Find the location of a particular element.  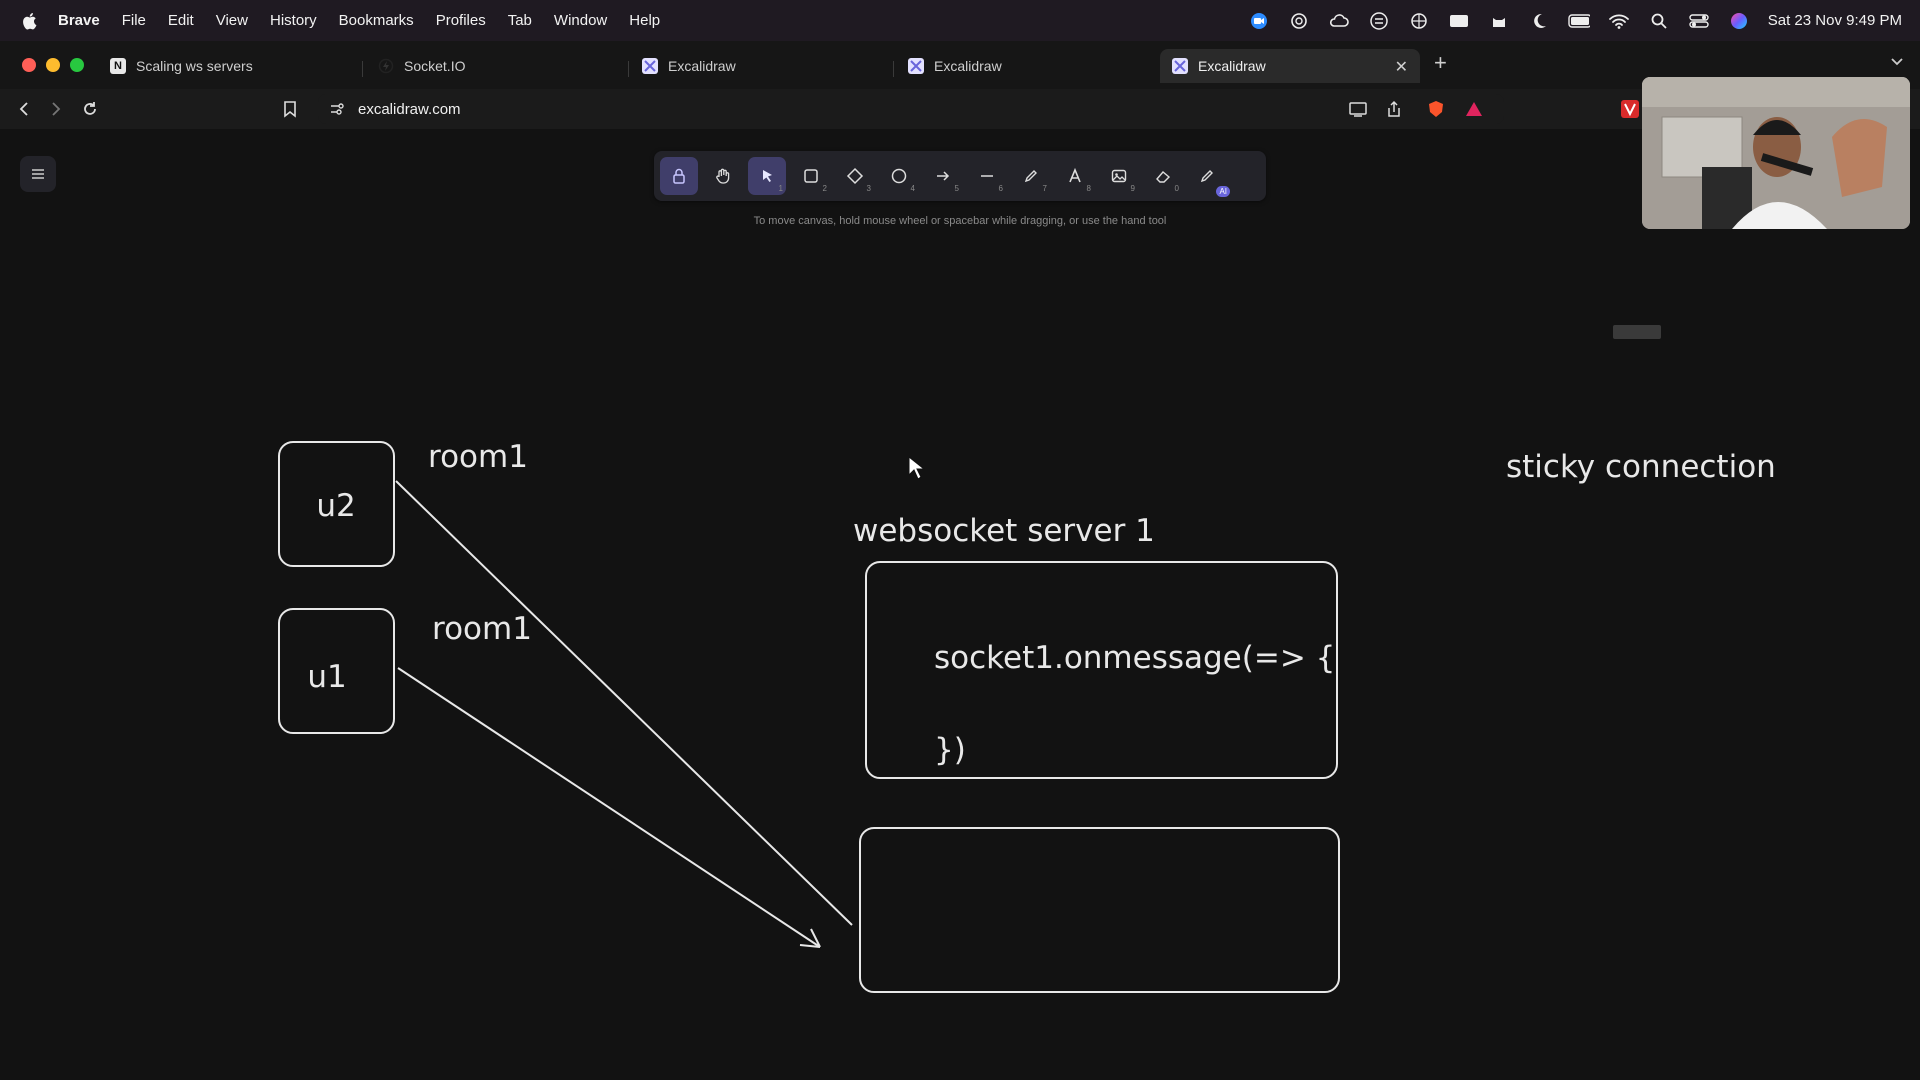

u1-connection-arrow is located at coordinates (609, 807).